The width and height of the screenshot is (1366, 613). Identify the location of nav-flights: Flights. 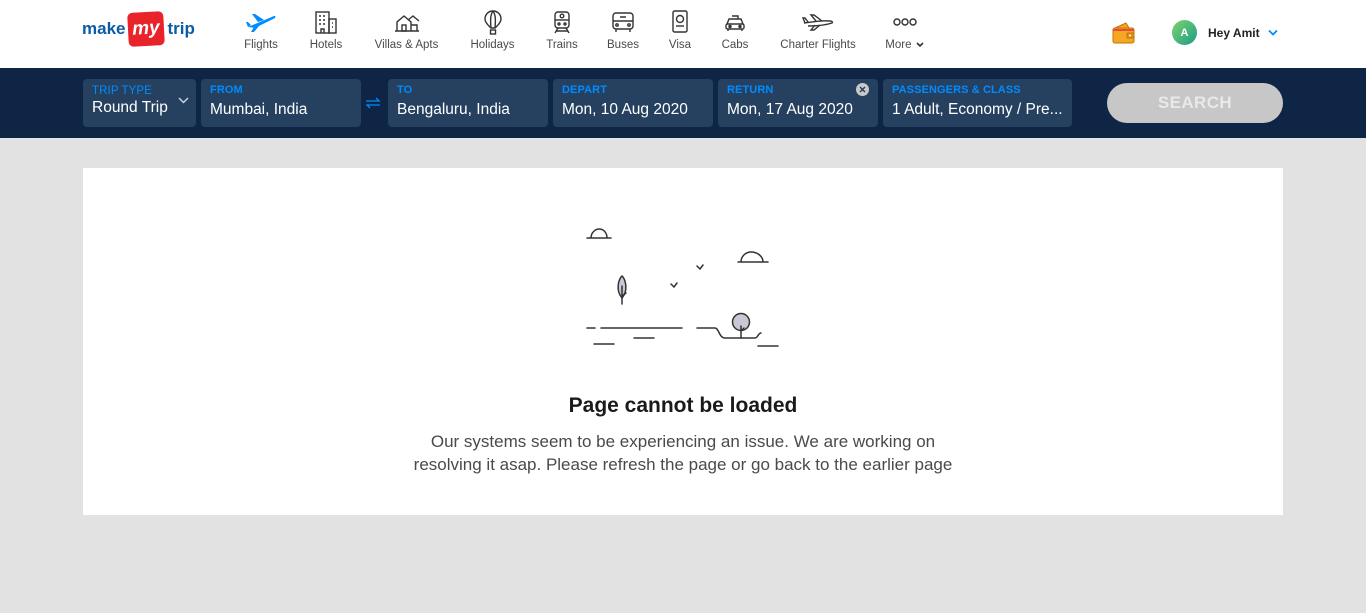
(261, 34).